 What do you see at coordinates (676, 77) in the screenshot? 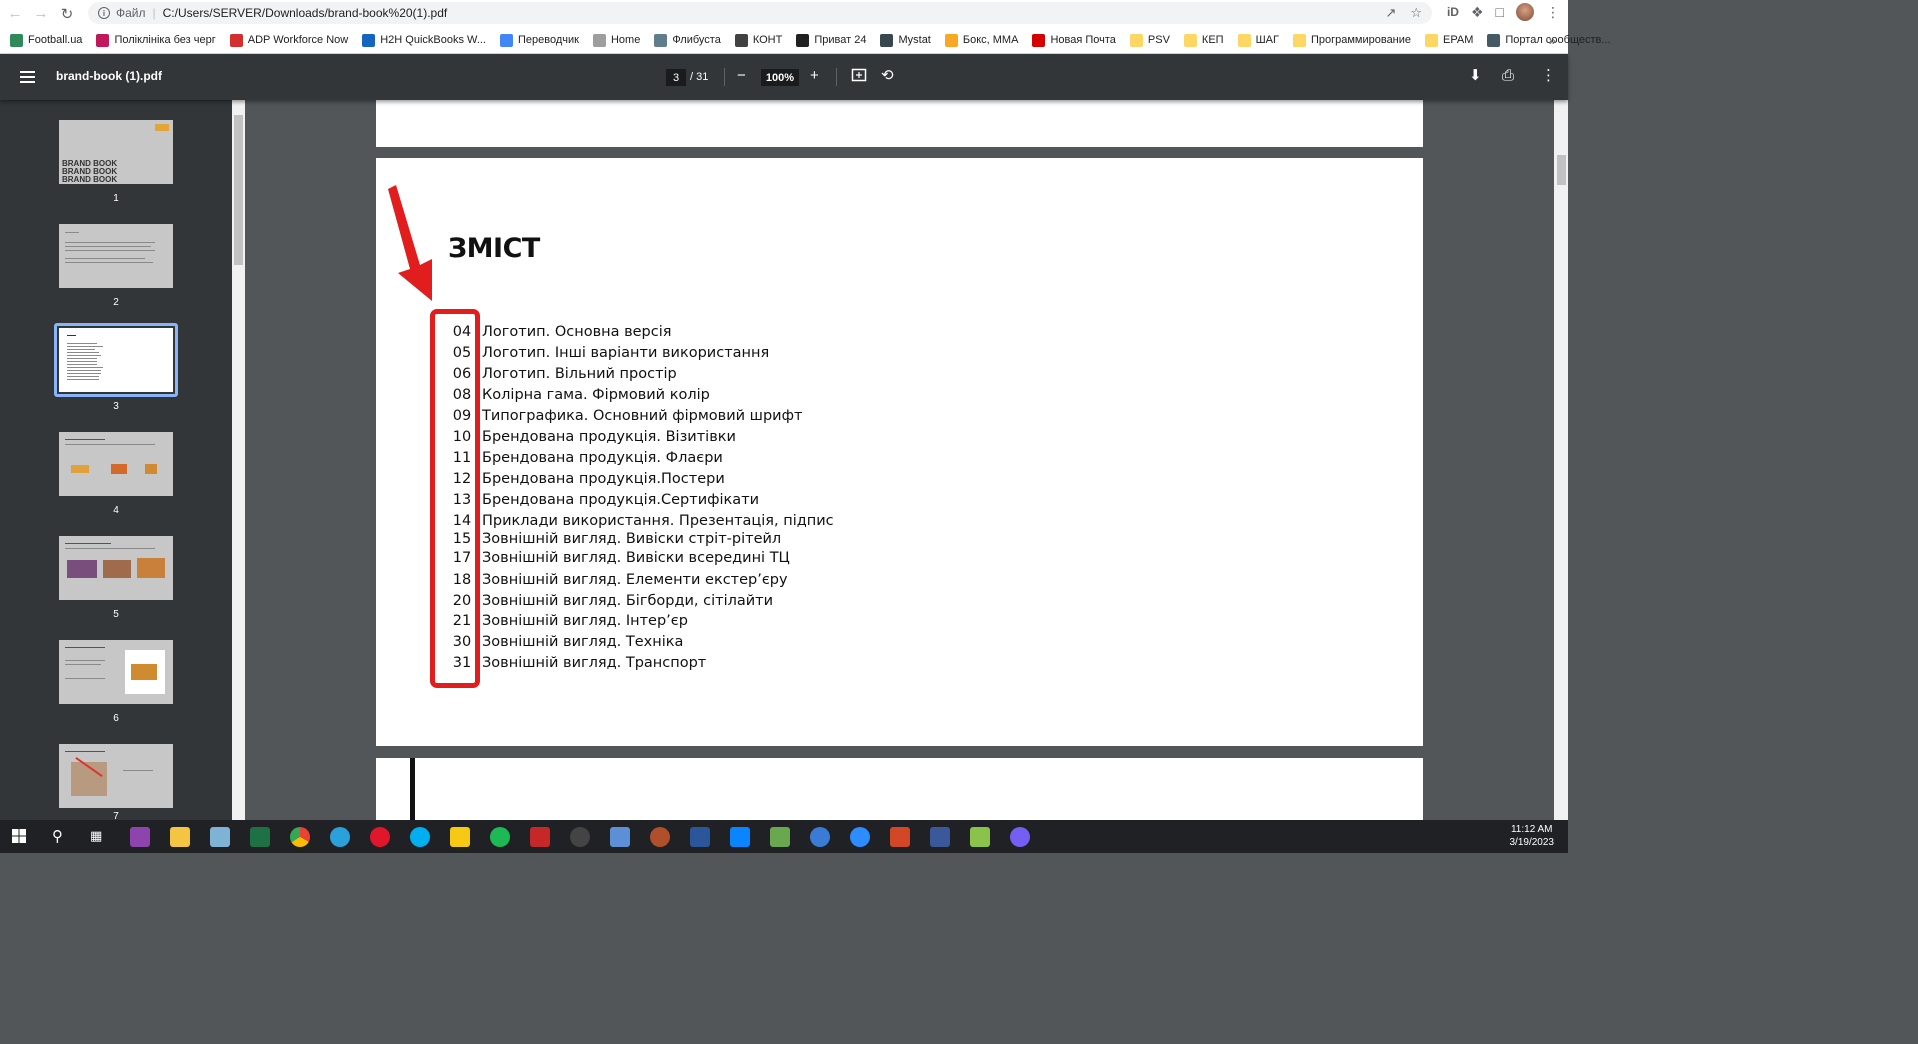
I see `page-number-input: 3` at bounding box center [676, 77].